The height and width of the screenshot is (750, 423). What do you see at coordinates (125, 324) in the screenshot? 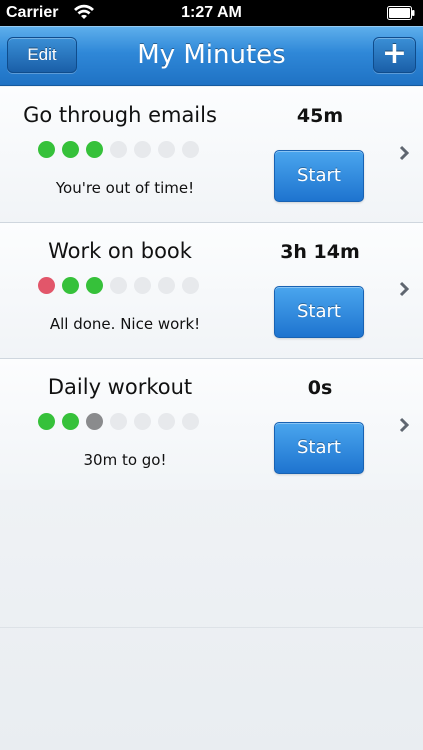
I see `task-status: All done. Nice work!` at bounding box center [125, 324].